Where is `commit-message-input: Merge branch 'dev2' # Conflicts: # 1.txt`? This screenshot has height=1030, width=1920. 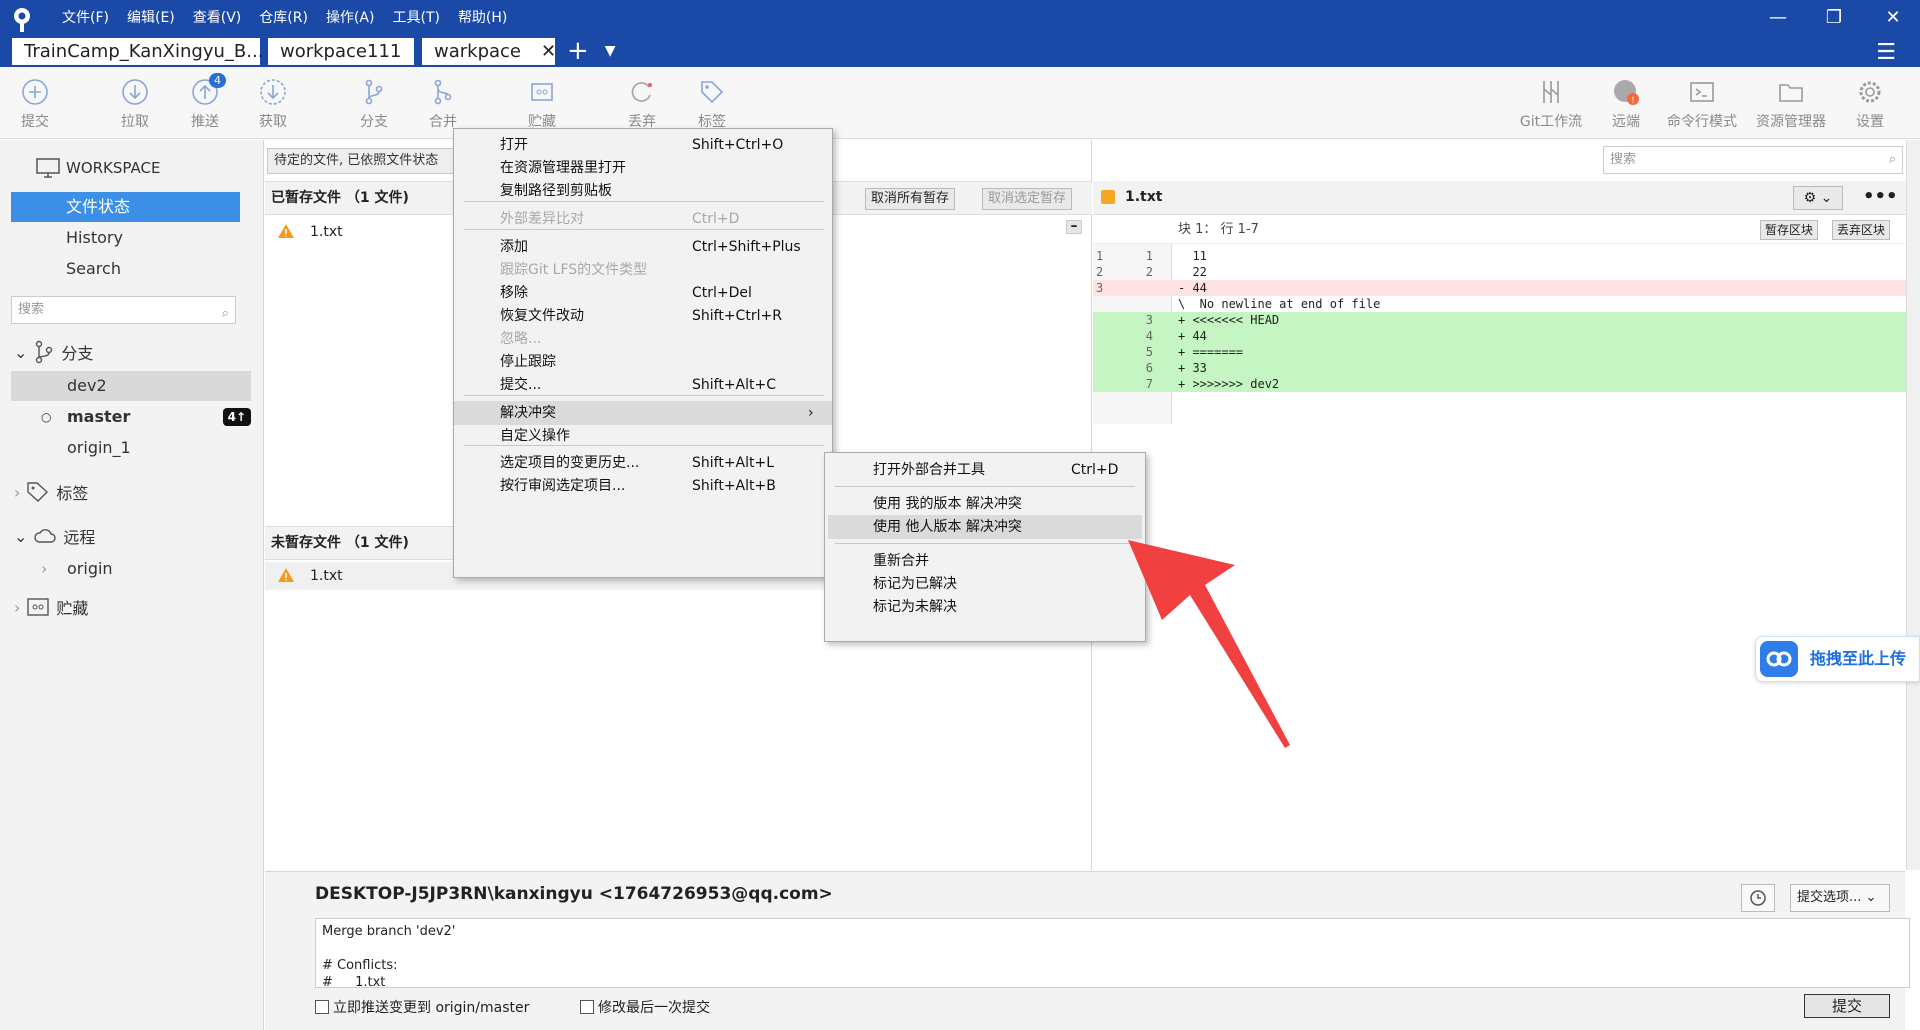 commit-message-input: Merge branch 'dev2' # Conflicts: # 1.txt is located at coordinates (1112, 953).